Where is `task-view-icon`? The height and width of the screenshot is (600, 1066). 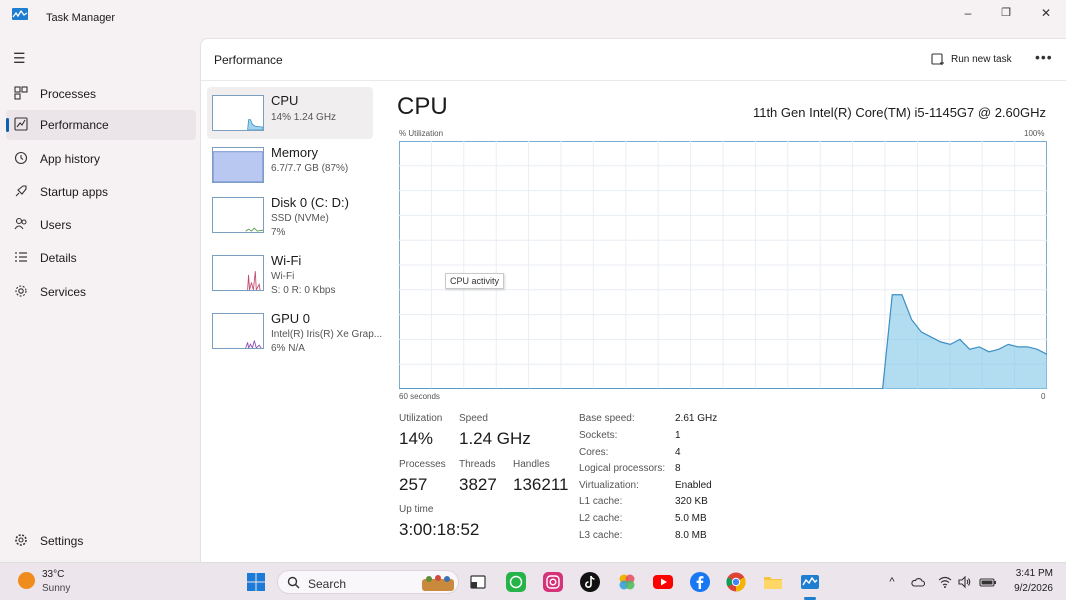
task-view-icon is located at coordinates (478, 582).